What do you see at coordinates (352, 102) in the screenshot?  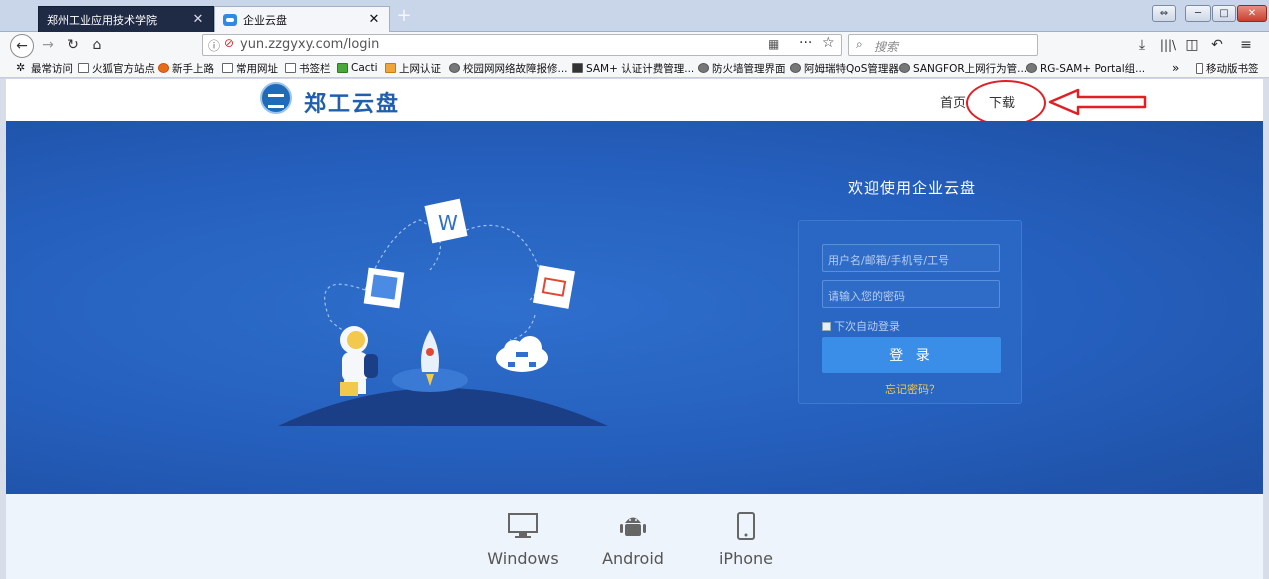 I see `site-logo-text: 郑工云盘` at bounding box center [352, 102].